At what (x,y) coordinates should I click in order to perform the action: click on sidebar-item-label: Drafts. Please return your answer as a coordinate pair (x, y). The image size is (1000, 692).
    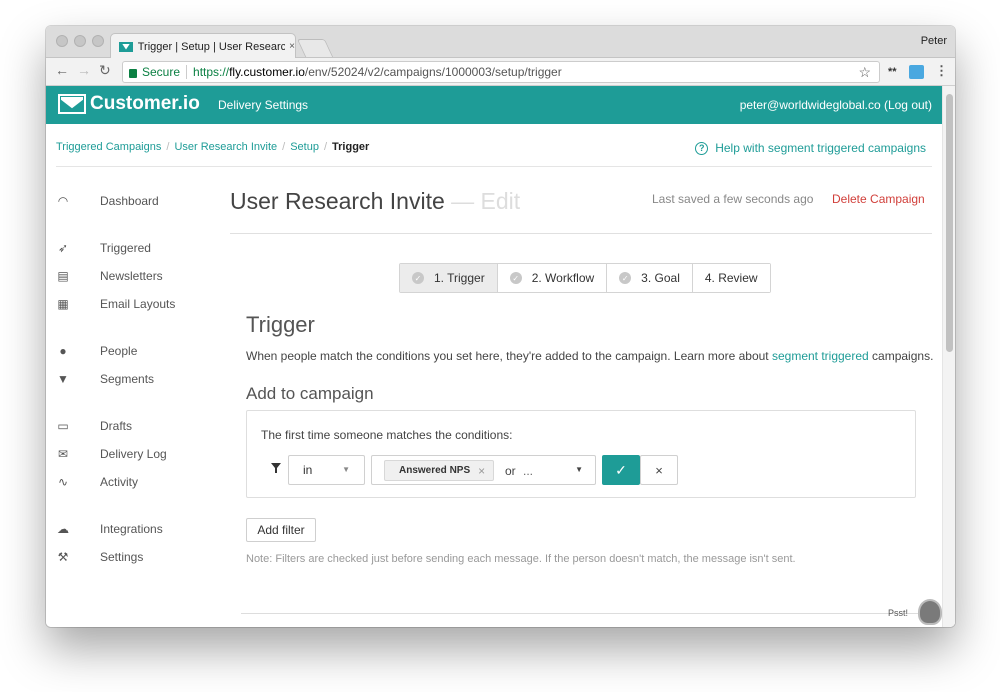
    Looking at the image, I should click on (116, 426).